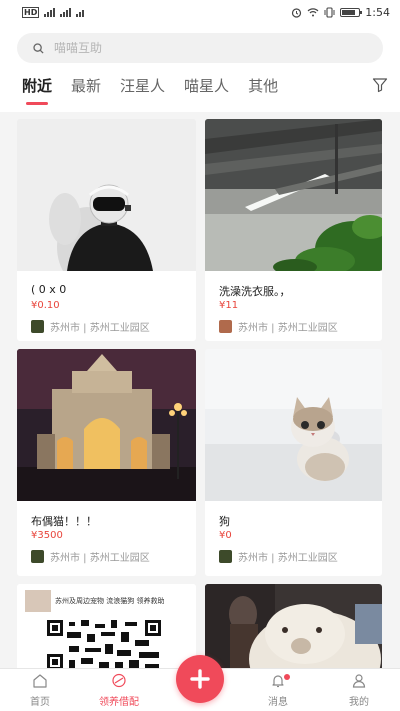  I want to click on publish-button, so click(200, 679).